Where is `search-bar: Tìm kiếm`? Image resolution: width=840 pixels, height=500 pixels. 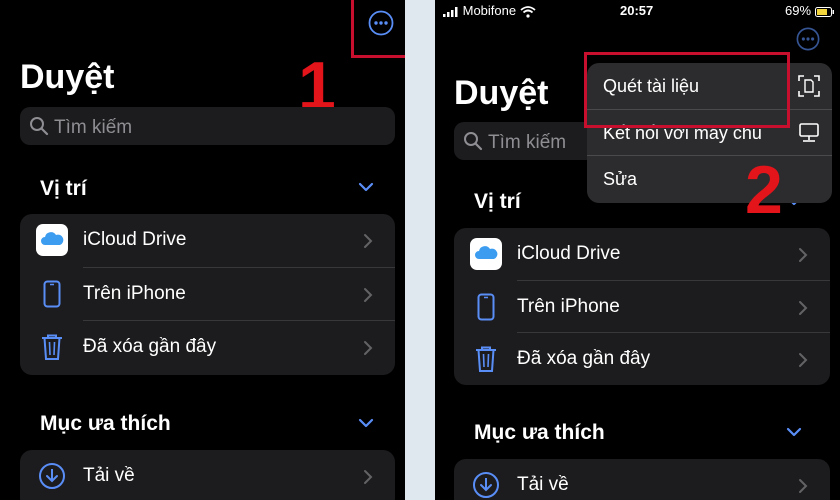 search-bar: Tìm kiếm is located at coordinates (207, 126).